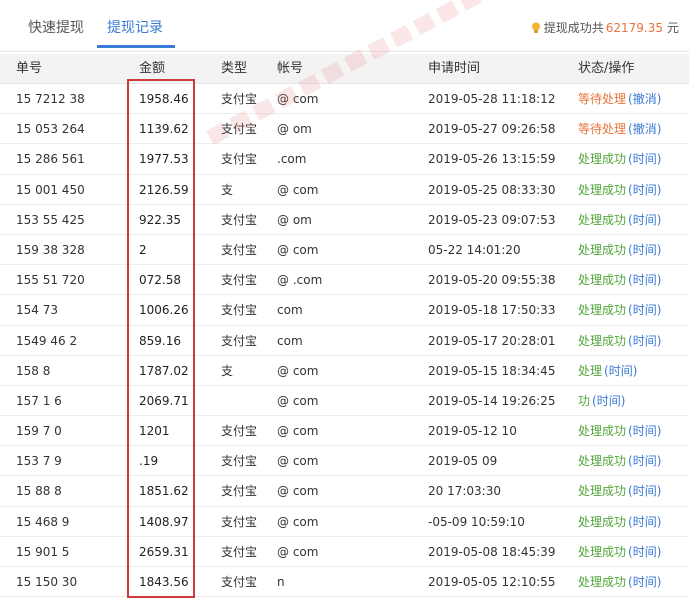  Describe the element at coordinates (492, 219) in the screenshot. I see `row-time: 2019-05-23 09:07:53` at that location.